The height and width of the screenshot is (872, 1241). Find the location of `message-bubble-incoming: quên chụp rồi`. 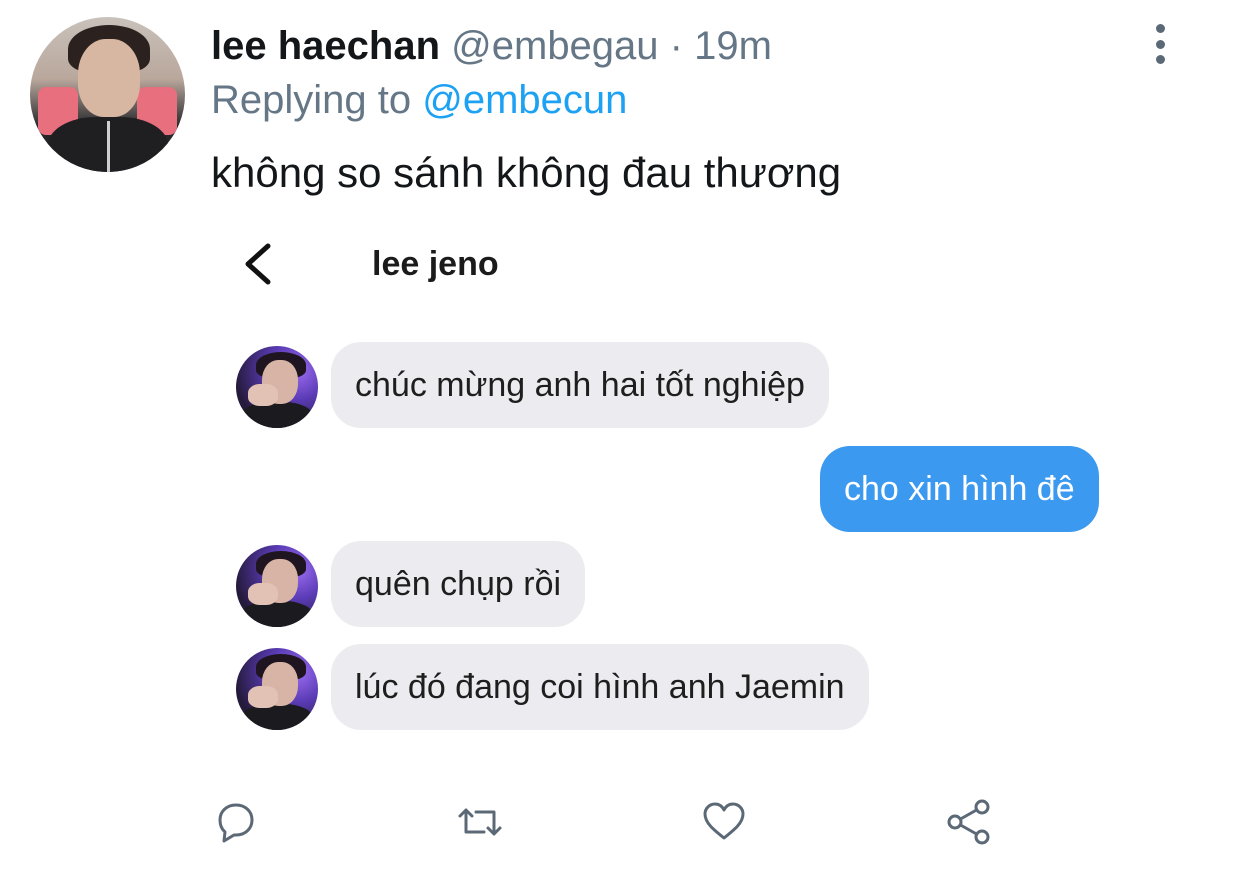

message-bubble-incoming: quên chụp rồi is located at coordinates (458, 584).